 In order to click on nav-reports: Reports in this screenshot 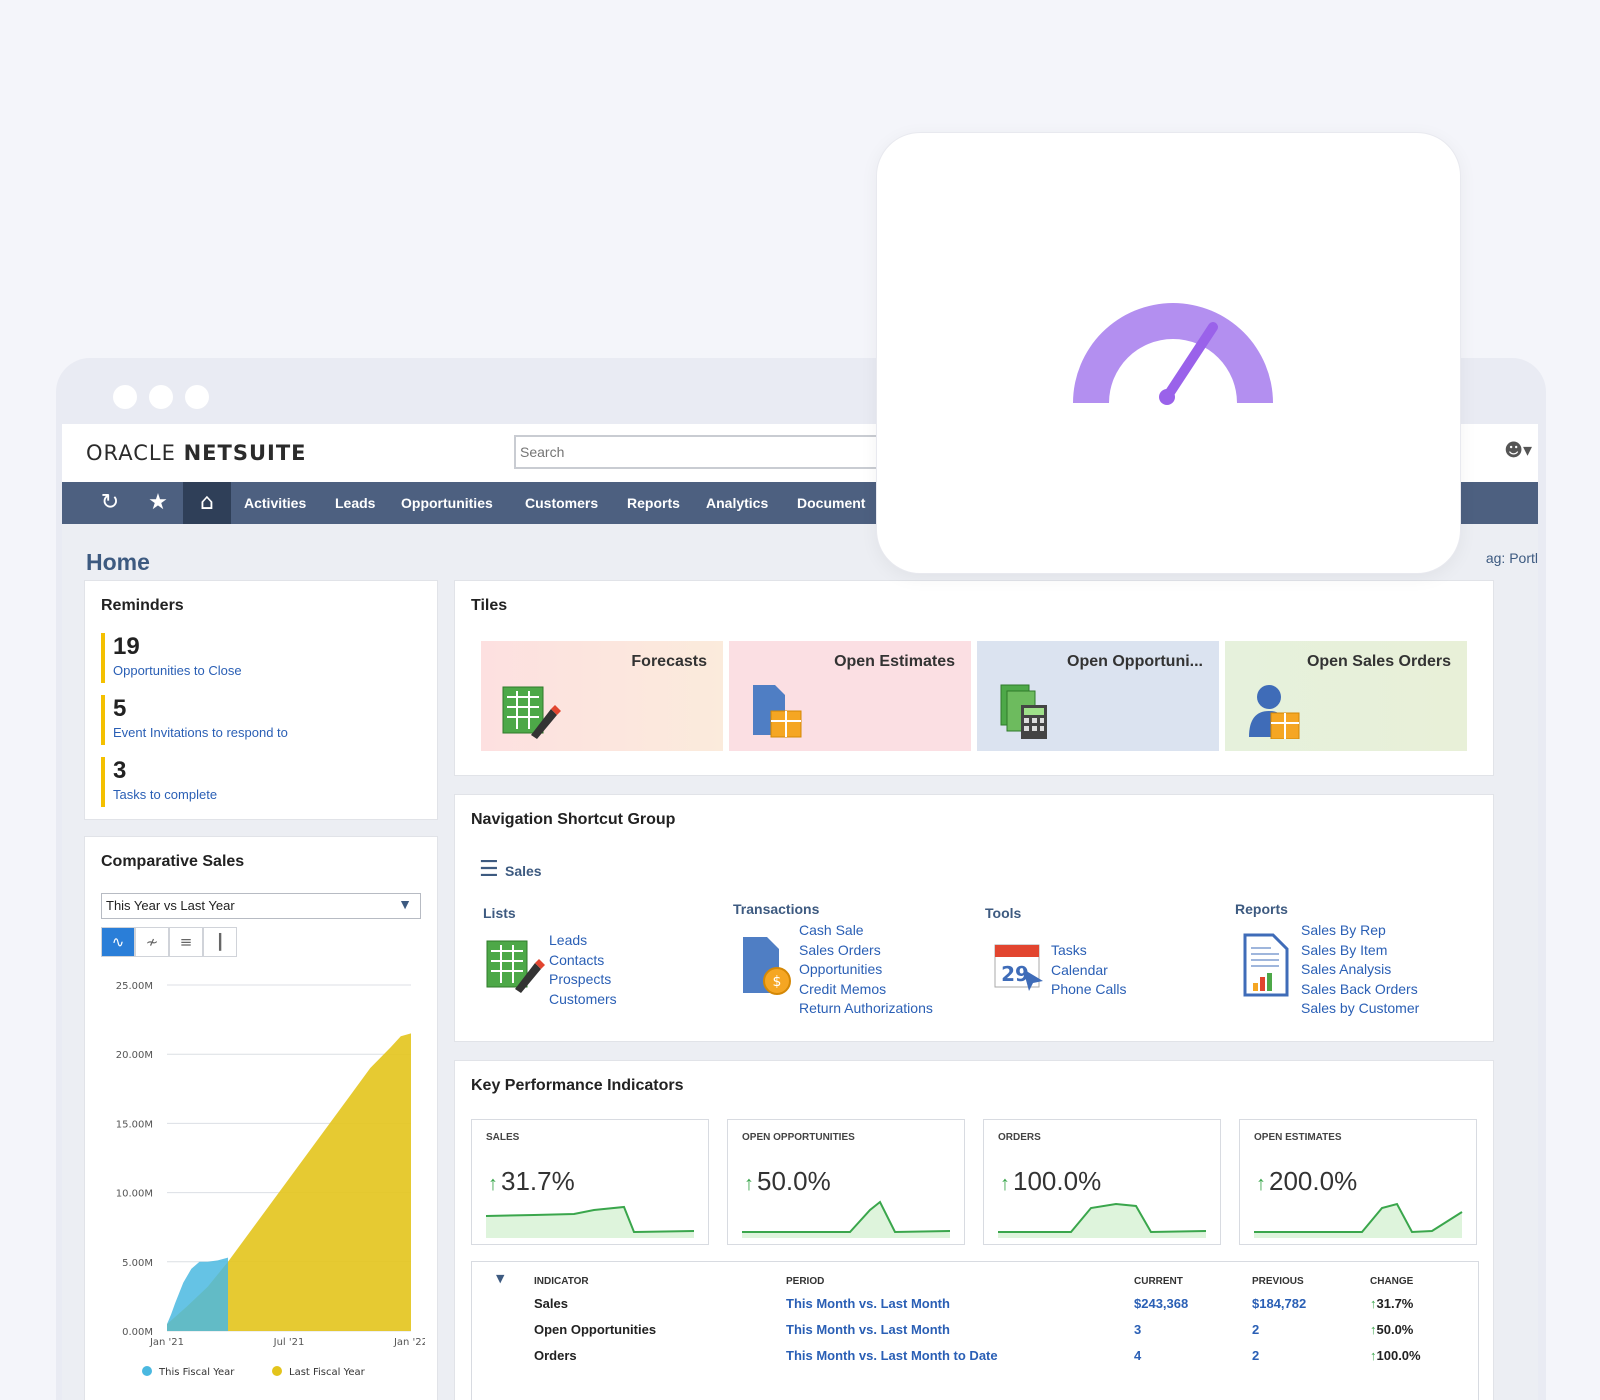, I will do `click(653, 503)`.